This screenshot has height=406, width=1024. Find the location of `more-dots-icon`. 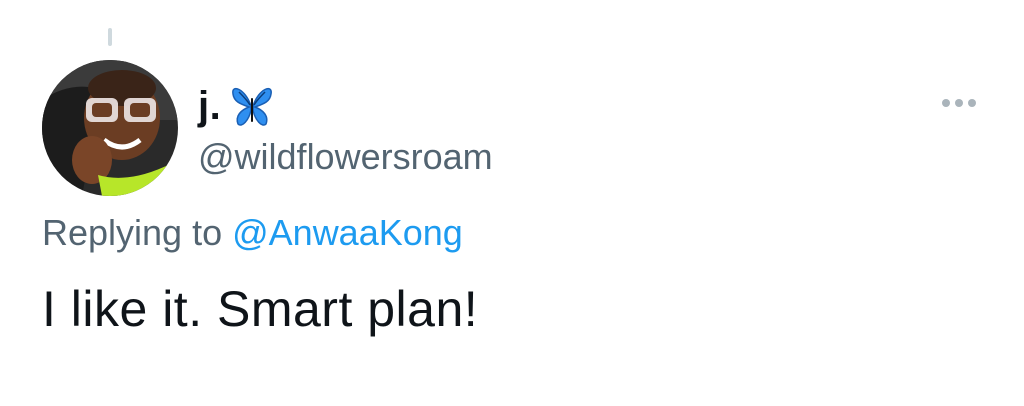

more-dots-icon is located at coordinates (959, 103).